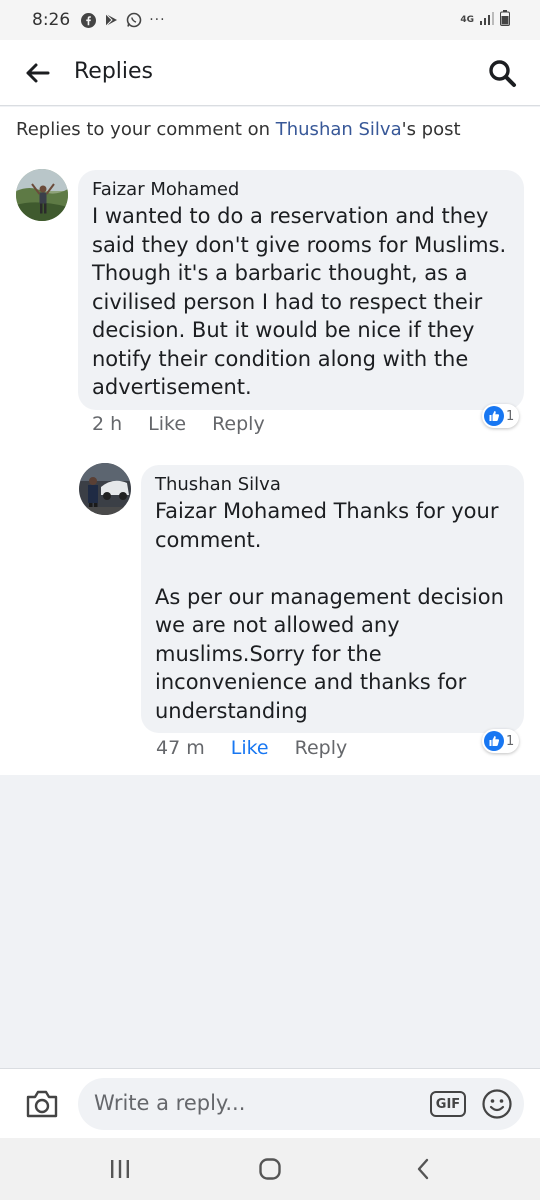 The image size is (540, 1200). Describe the element at coordinates (122, 20) in the screenshot. I see `notification-icons: ···` at that location.